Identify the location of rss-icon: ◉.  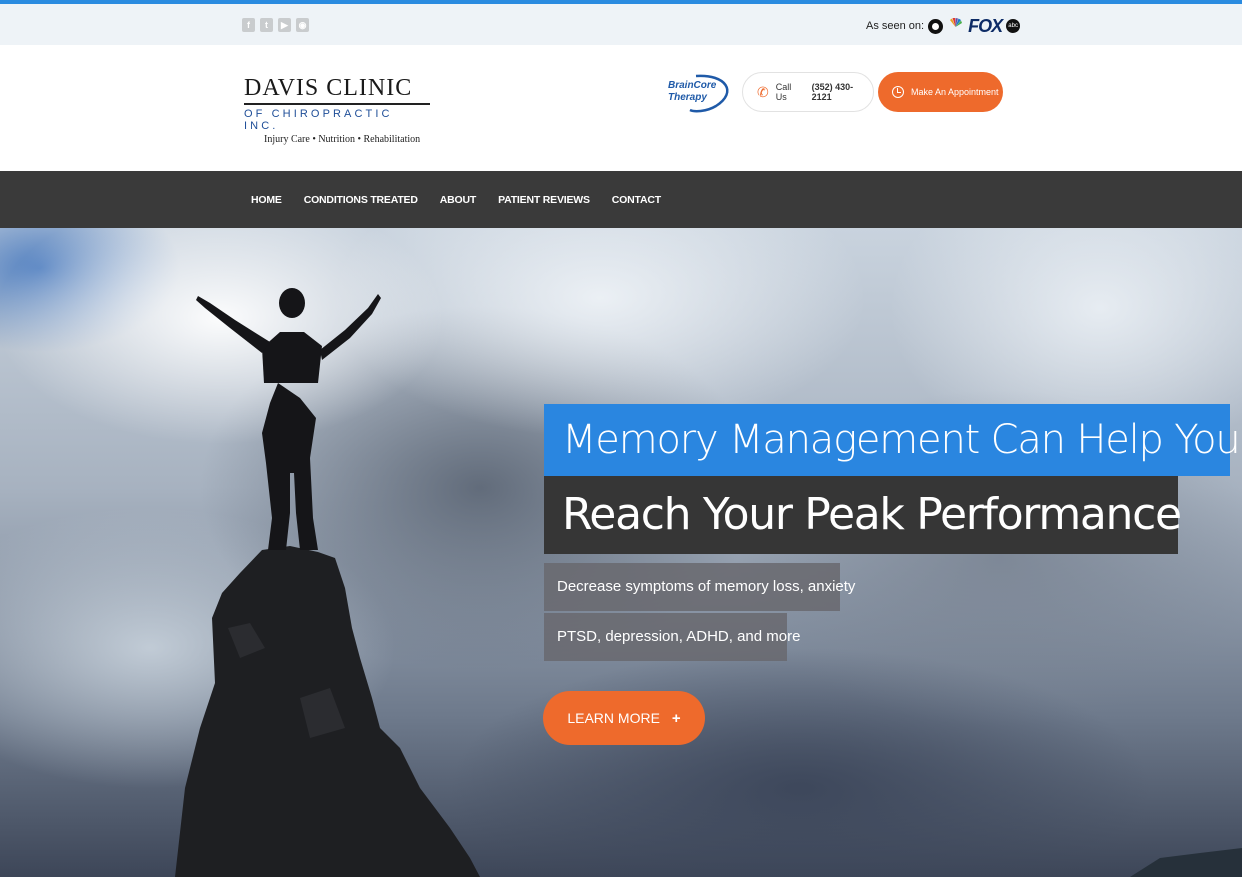
(302, 25).